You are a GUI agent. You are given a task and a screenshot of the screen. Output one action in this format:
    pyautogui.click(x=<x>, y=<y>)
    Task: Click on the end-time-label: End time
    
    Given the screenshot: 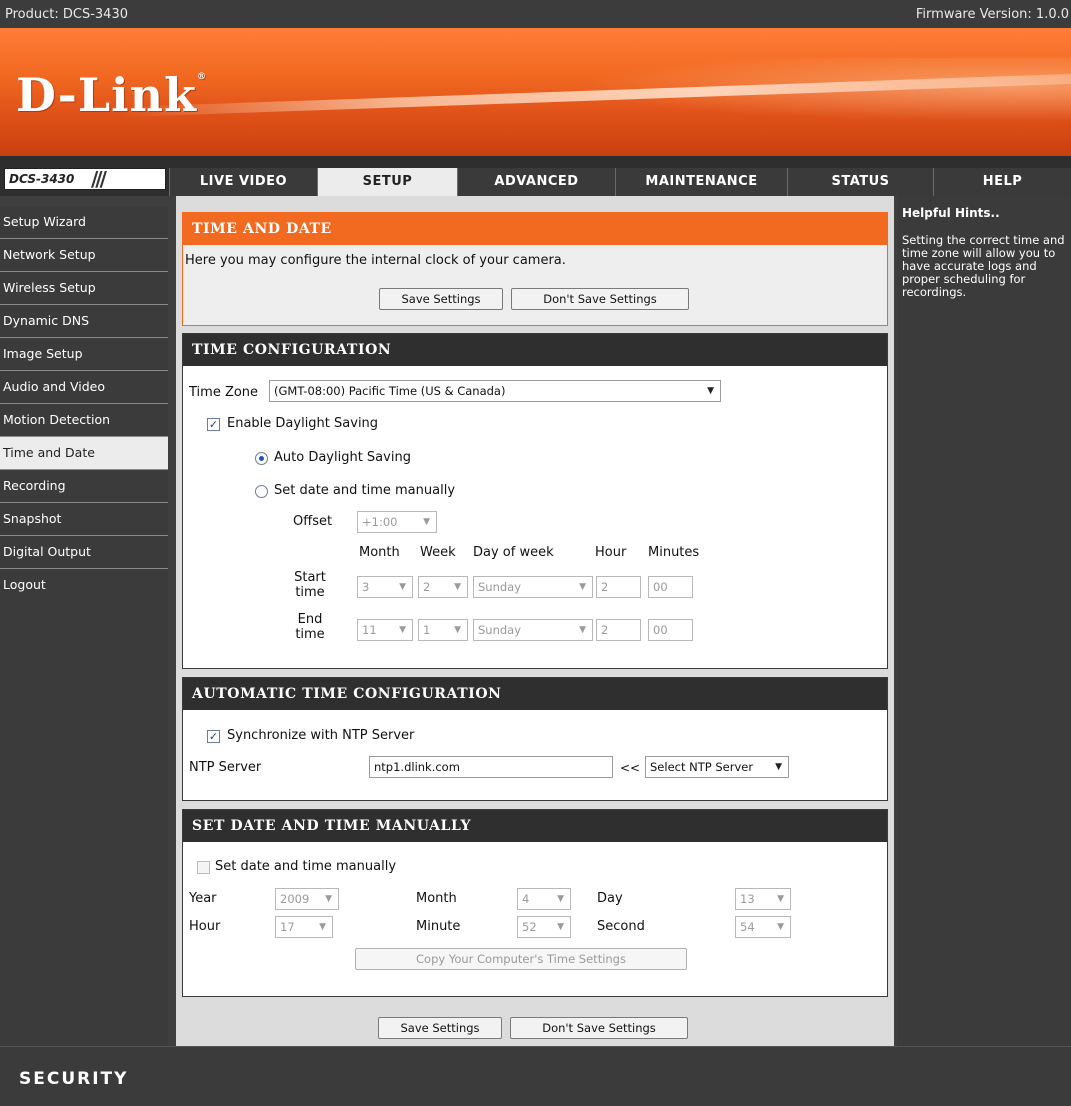 What is the action you would take?
    pyautogui.click(x=310, y=627)
    